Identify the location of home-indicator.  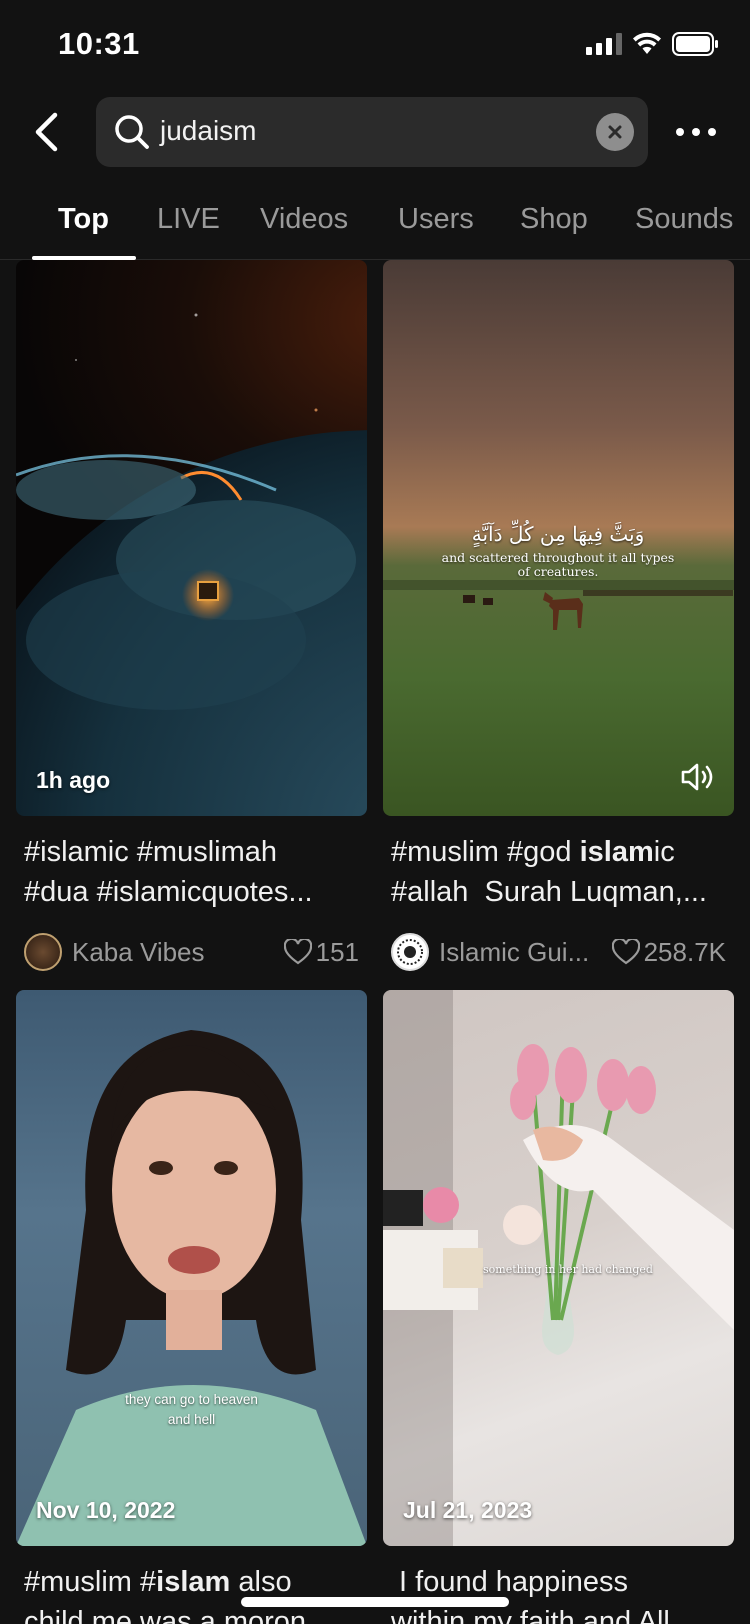
(375, 1602).